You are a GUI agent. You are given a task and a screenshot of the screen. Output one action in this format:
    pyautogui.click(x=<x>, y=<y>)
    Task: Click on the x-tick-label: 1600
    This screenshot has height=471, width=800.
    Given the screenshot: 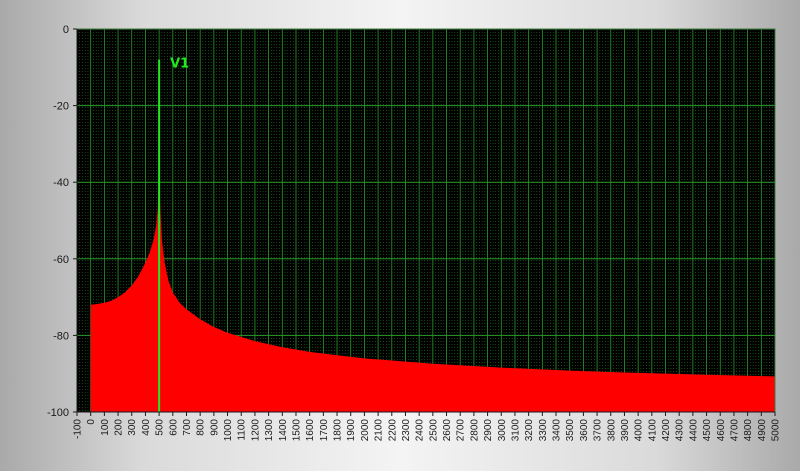 What is the action you would take?
    pyautogui.click(x=310, y=430)
    